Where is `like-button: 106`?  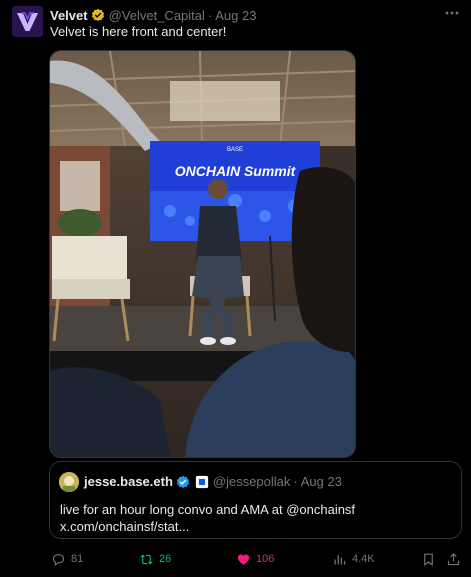
like-button: 106 is located at coordinates (255, 559).